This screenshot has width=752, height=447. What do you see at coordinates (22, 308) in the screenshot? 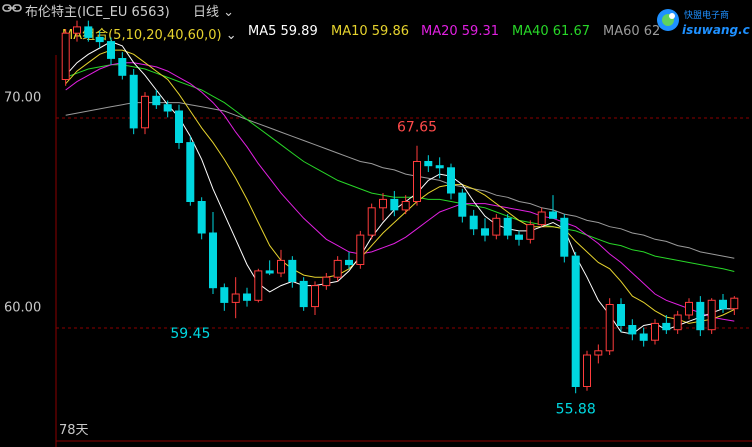
I see `y-tick-label: 60.00` at bounding box center [22, 308].